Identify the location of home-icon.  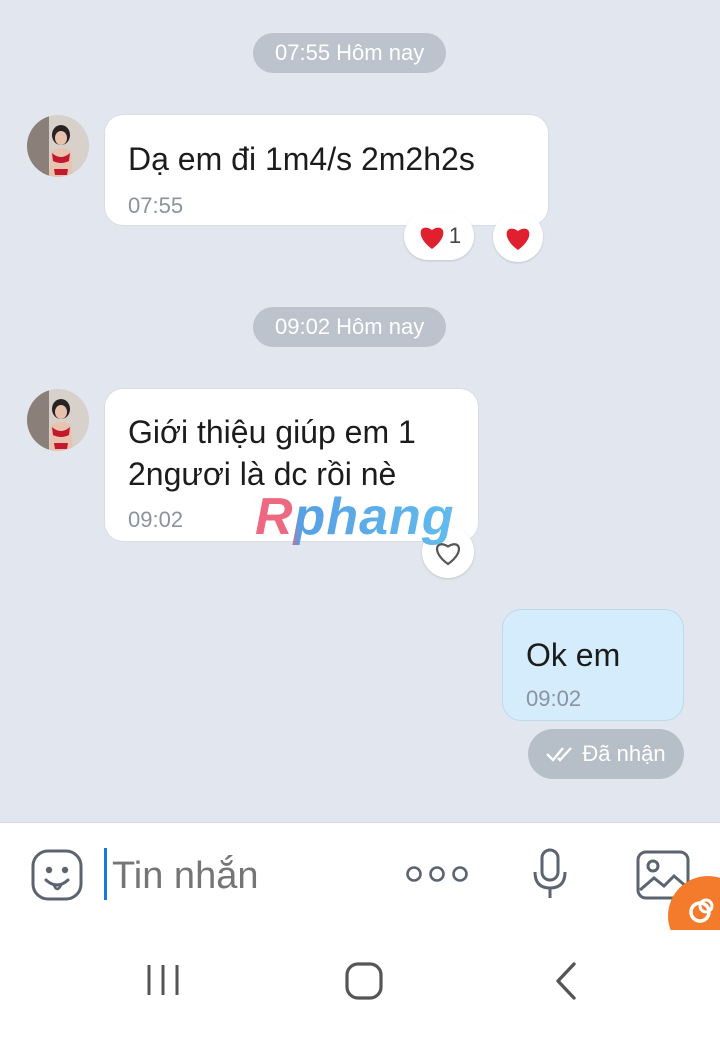
(364, 981).